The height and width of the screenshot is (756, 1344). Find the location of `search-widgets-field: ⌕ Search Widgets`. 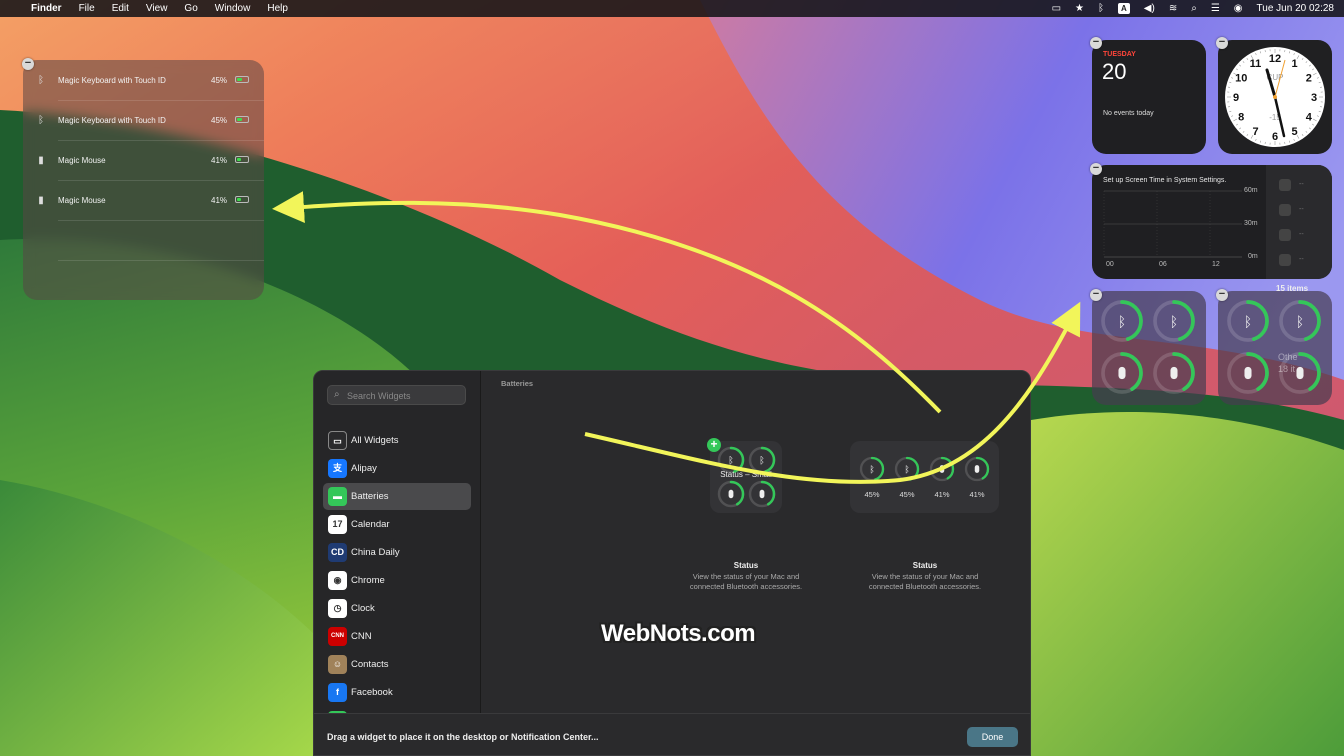

search-widgets-field: ⌕ Search Widgets is located at coordinates (396, 395).